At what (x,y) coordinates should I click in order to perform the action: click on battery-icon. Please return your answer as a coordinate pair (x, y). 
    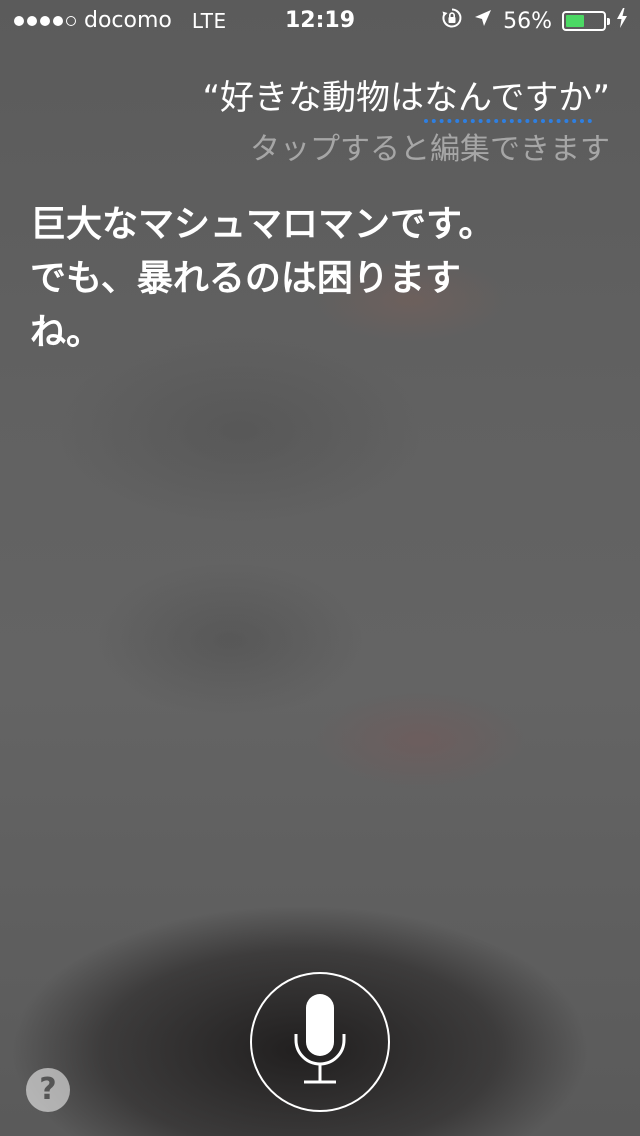
    Looking at the image, I should click on (586, 21).